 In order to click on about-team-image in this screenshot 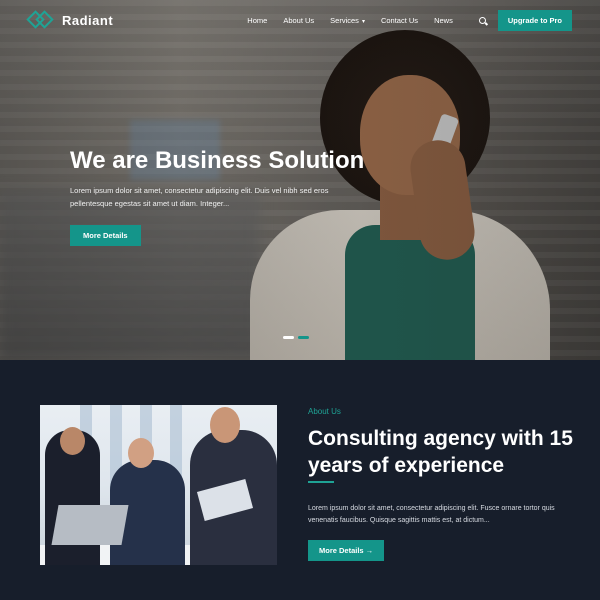, I will do `click(158, 485)`.